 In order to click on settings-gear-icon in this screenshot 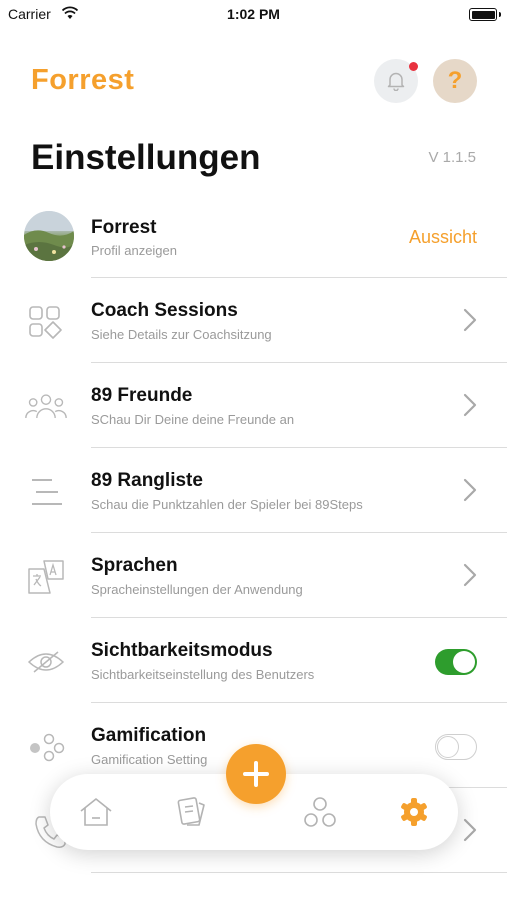, I will do `click(414, 812)`.